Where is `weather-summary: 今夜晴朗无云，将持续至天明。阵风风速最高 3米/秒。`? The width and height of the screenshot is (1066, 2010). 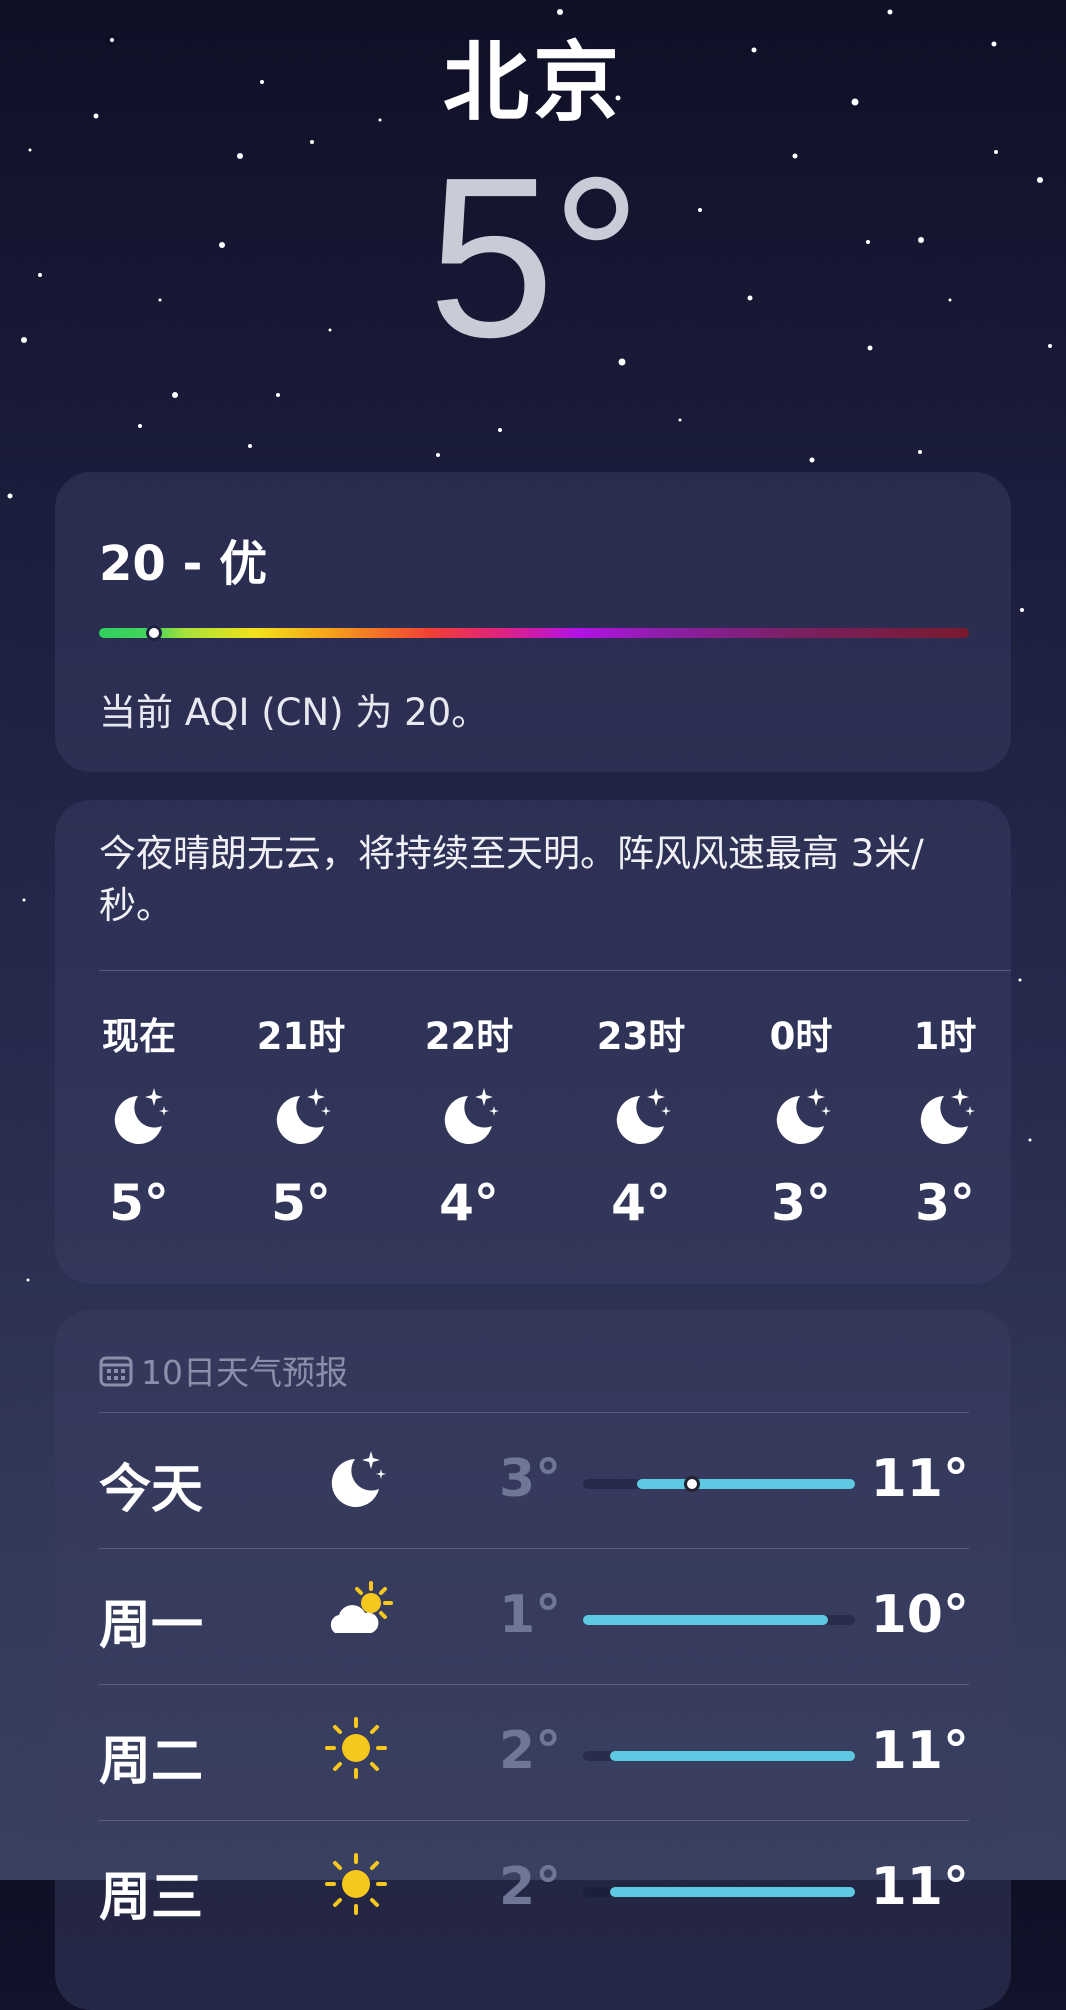
weather-summary: 今夜晴朗无云，将持续至天明。阵风风速最高 3米/秒。 is located at coordinates (511, 879).